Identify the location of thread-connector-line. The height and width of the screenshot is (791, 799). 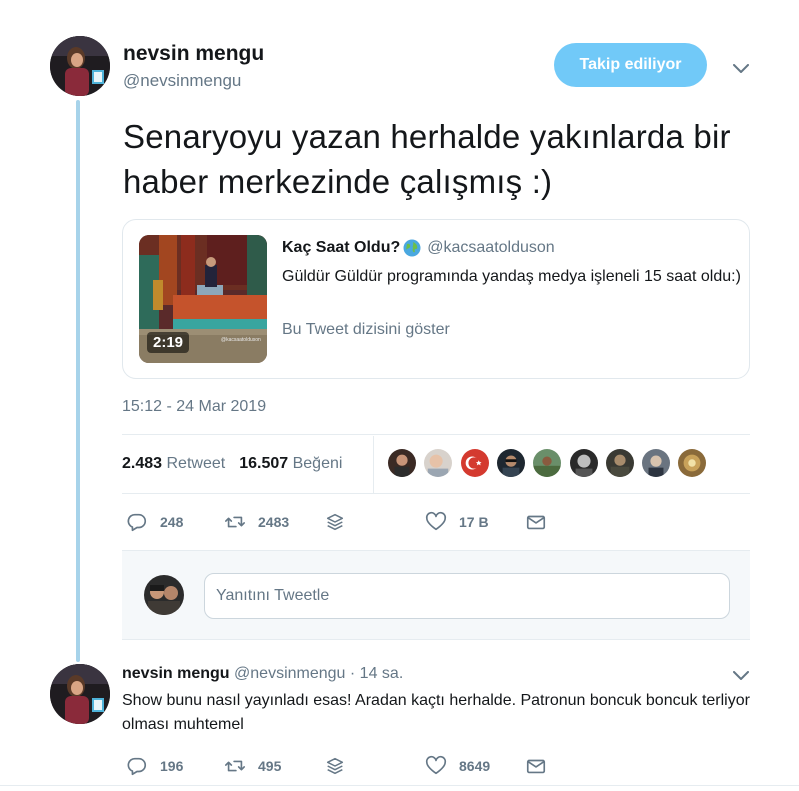
(78, 381).